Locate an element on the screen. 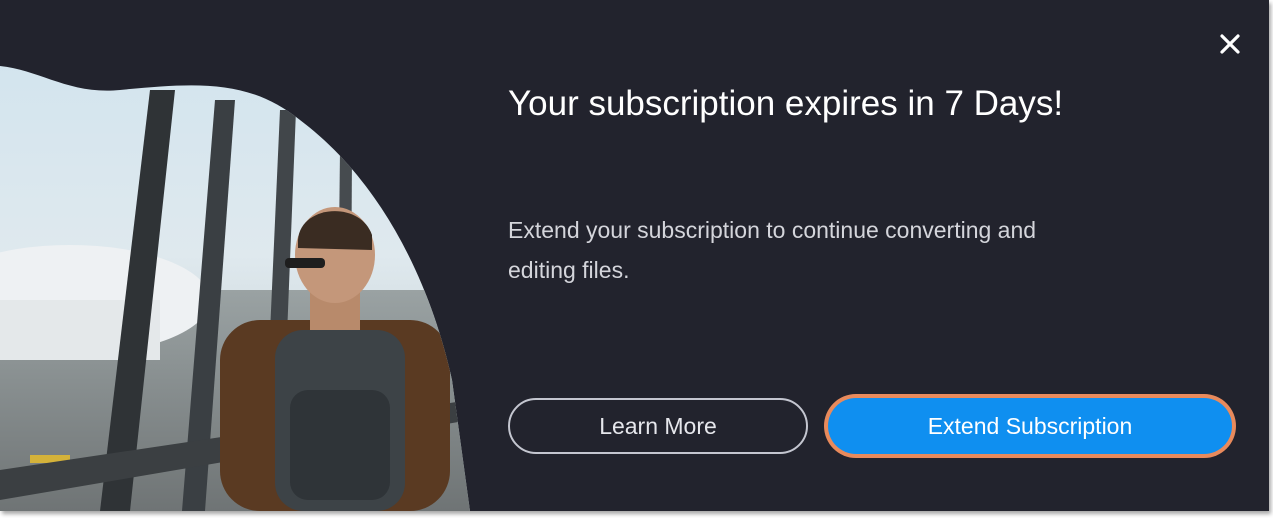 Image resolution: width=1273 pixels, height=518 pixels. learn-more-button: Learn More is located at coordinates (658, 426).